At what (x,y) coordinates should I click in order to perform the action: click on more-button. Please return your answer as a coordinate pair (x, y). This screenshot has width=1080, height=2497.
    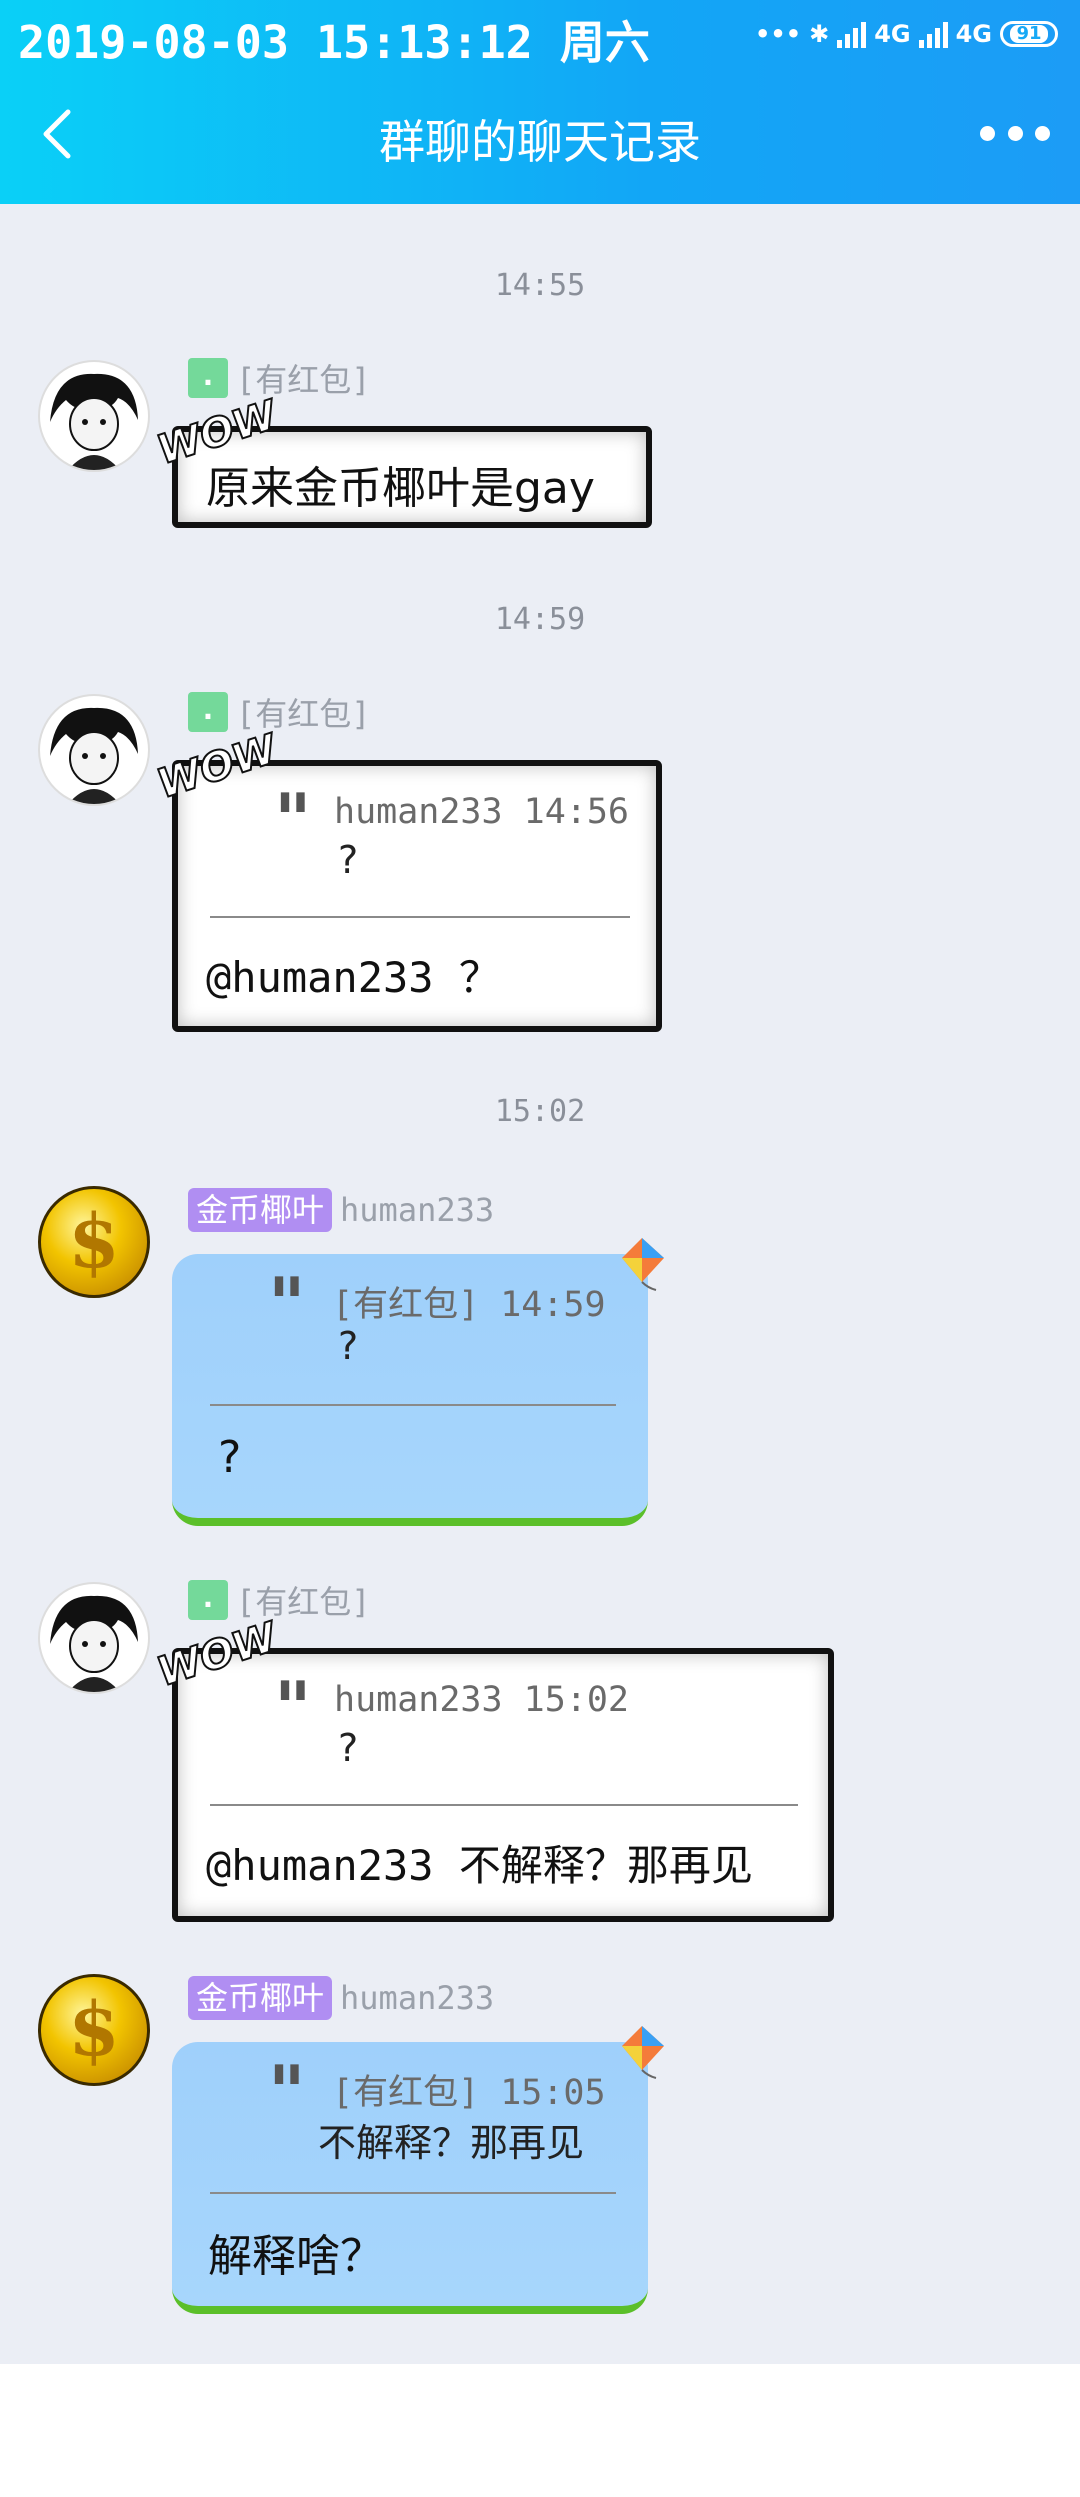
    Looking at the image, I should click on (1015, 133).